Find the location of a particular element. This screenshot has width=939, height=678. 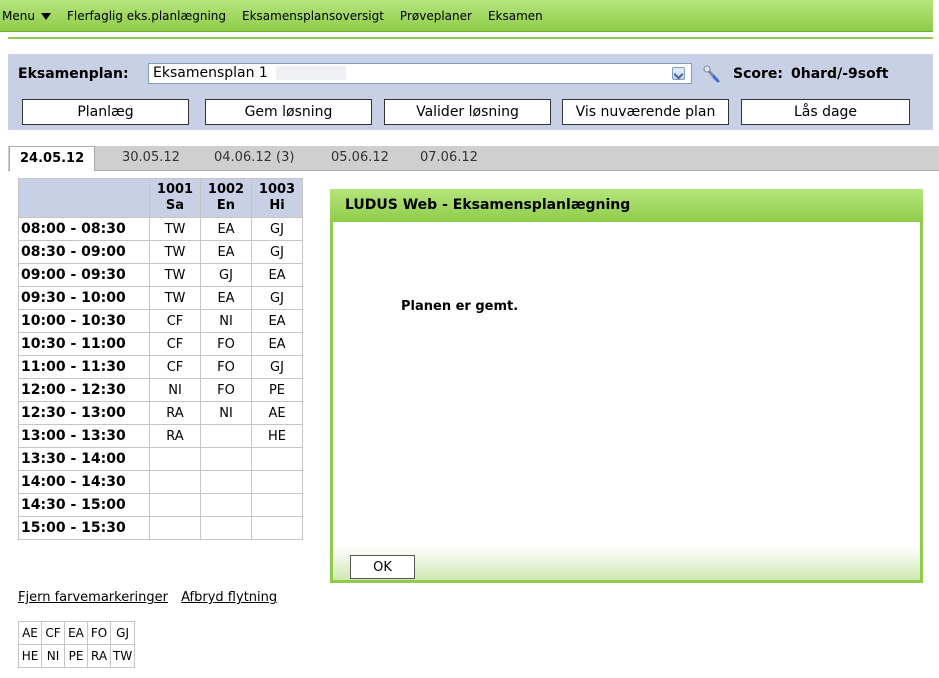

plan-label: Eksamenplan: is located at coordinates (73, 74).